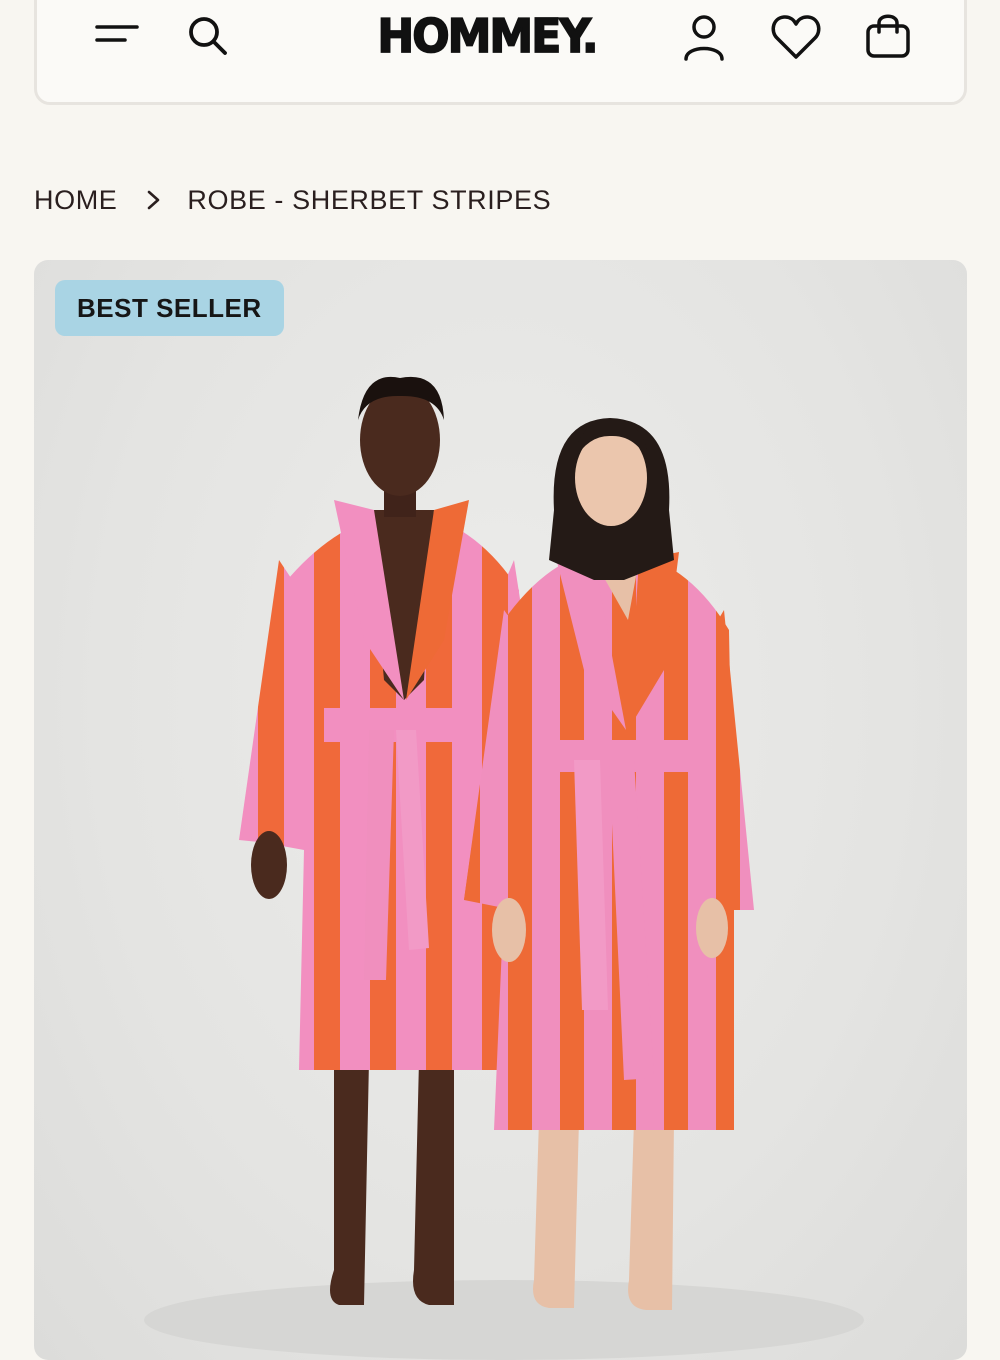 This screenshot has width=1000, height=1360. I want to click on breadcrumb-home-link: HOME, so click(75, 200).